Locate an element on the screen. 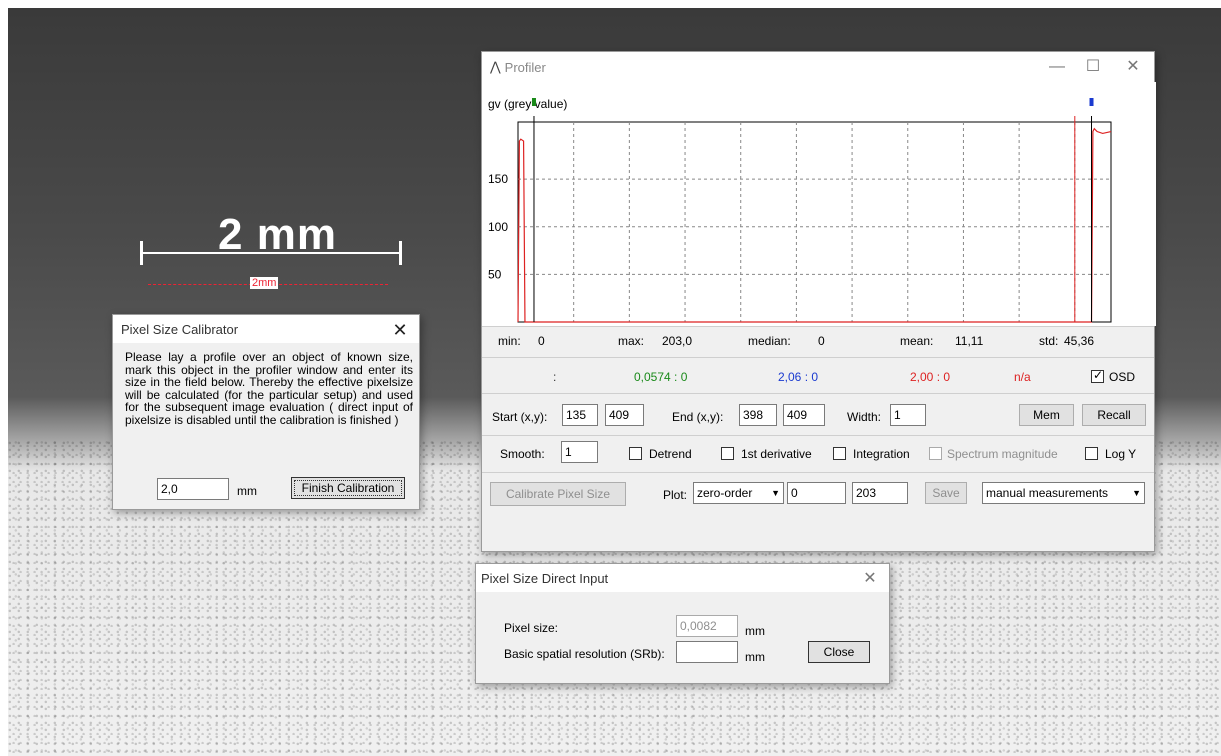  profile-line-label: 2mm is located at coordinates (264, 283).